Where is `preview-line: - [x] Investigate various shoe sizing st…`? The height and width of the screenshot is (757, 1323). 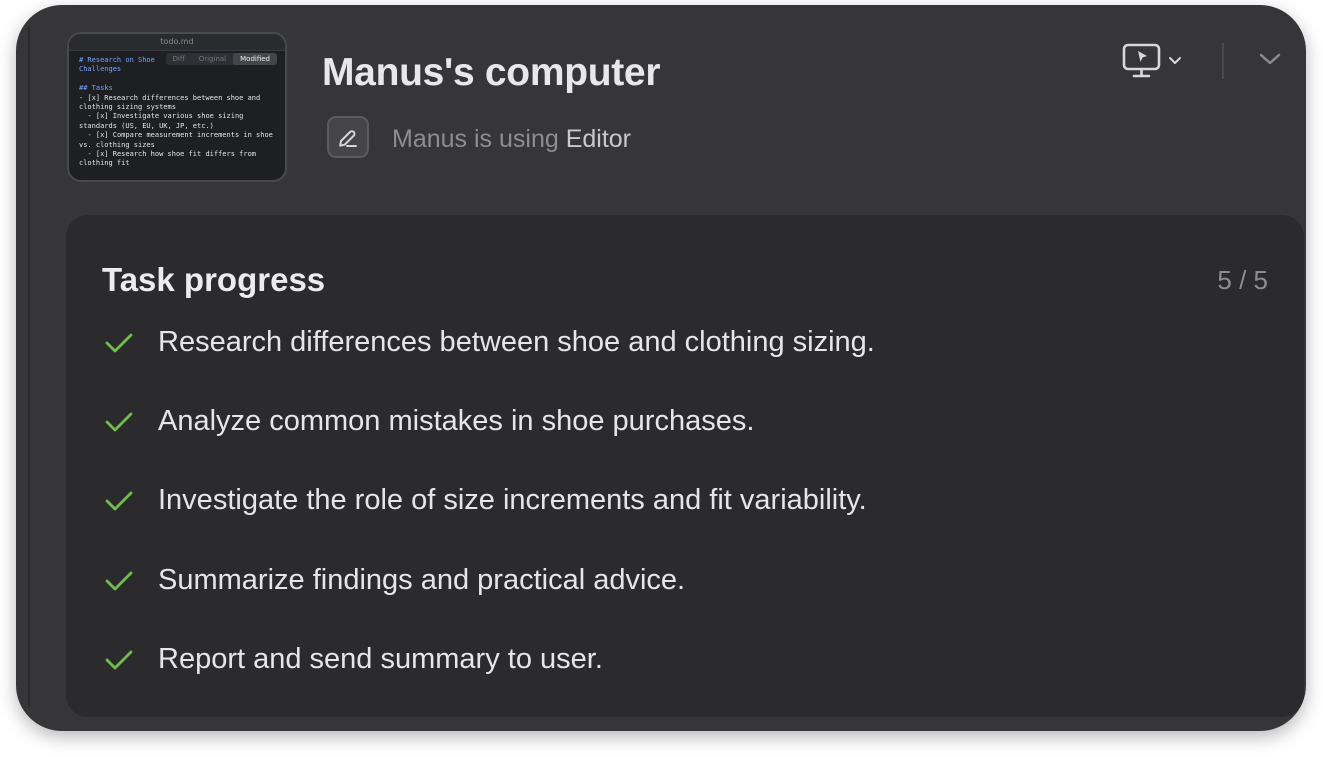 preview-line: - [x] Investigate various shoe sizing st… is located at coordinates (163, 121).